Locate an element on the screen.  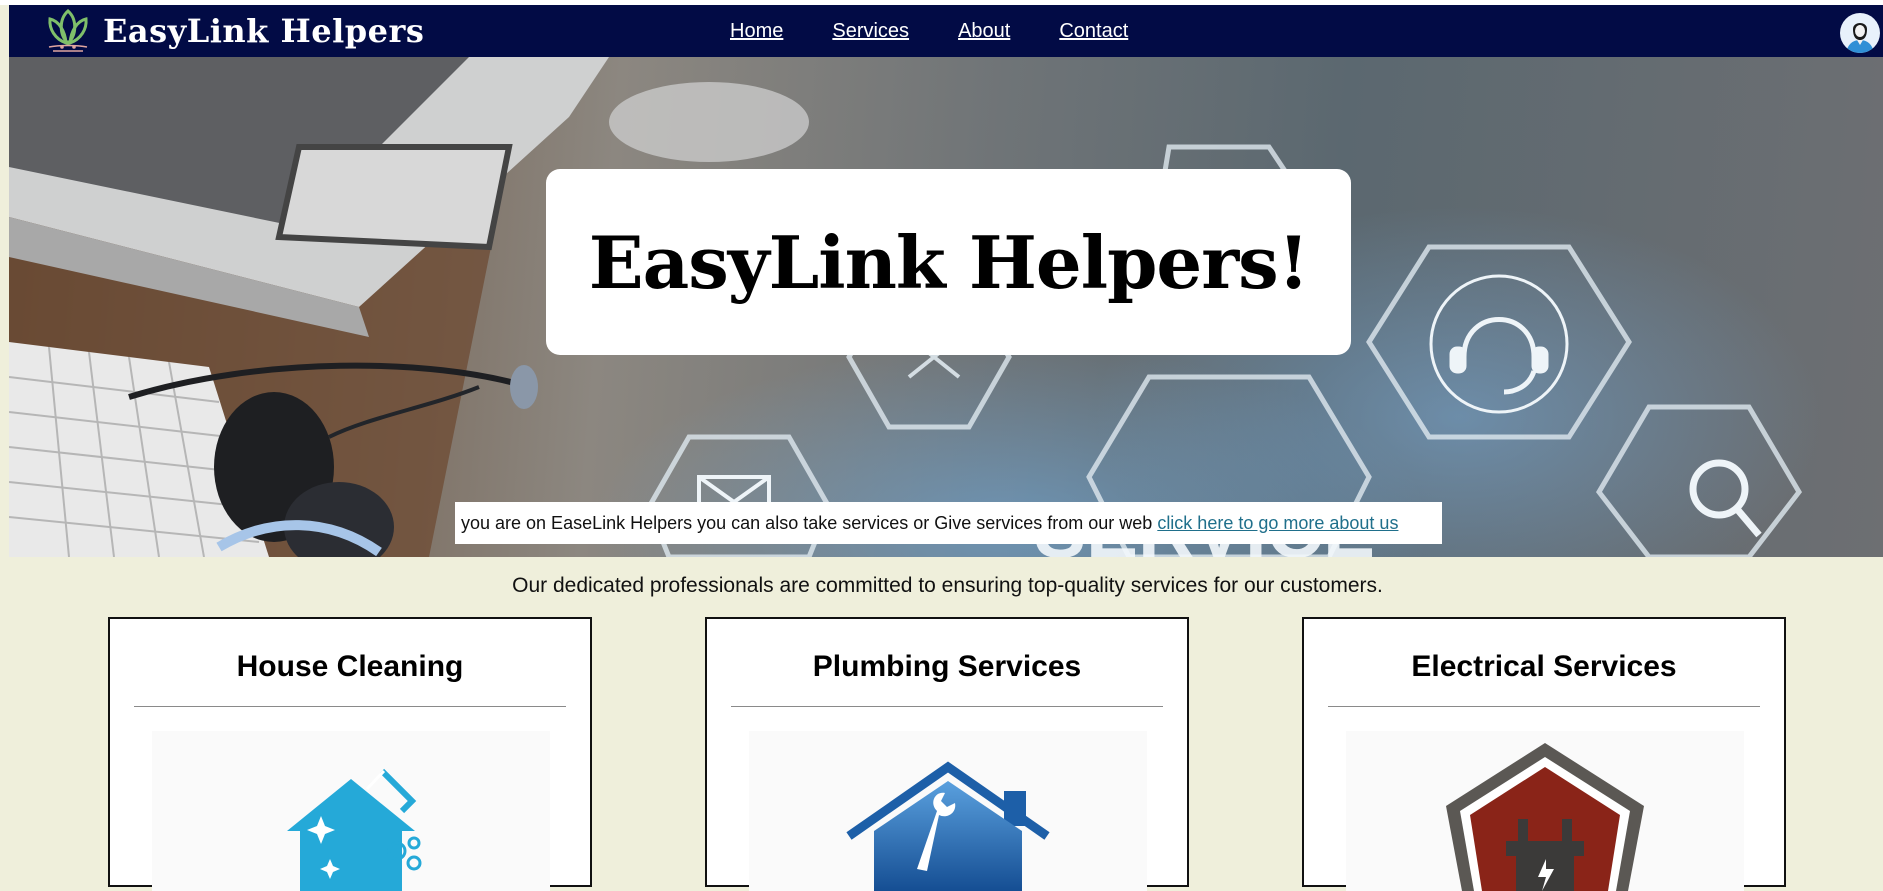
card-title: House Cleaning is located at coordinates (350, 666).